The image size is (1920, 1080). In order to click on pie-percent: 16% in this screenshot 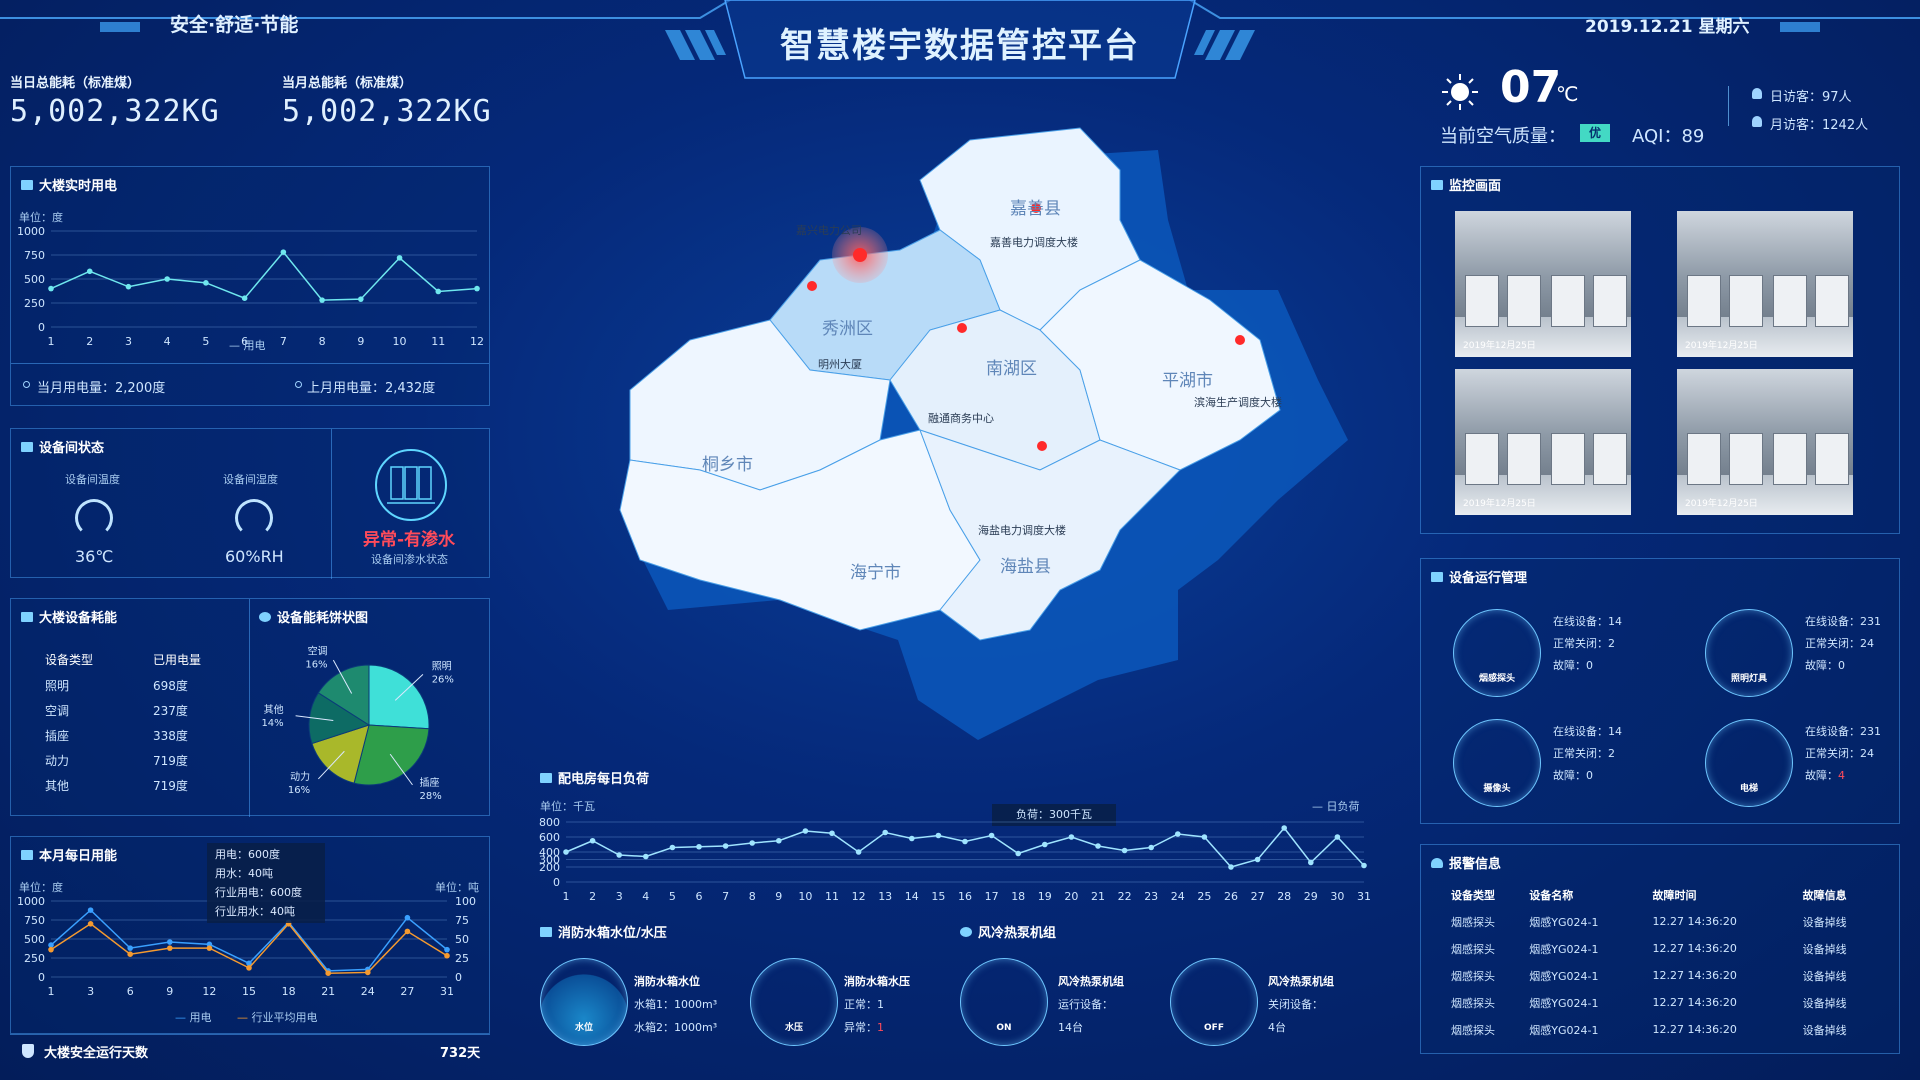, I will do `click(299, 790)`.